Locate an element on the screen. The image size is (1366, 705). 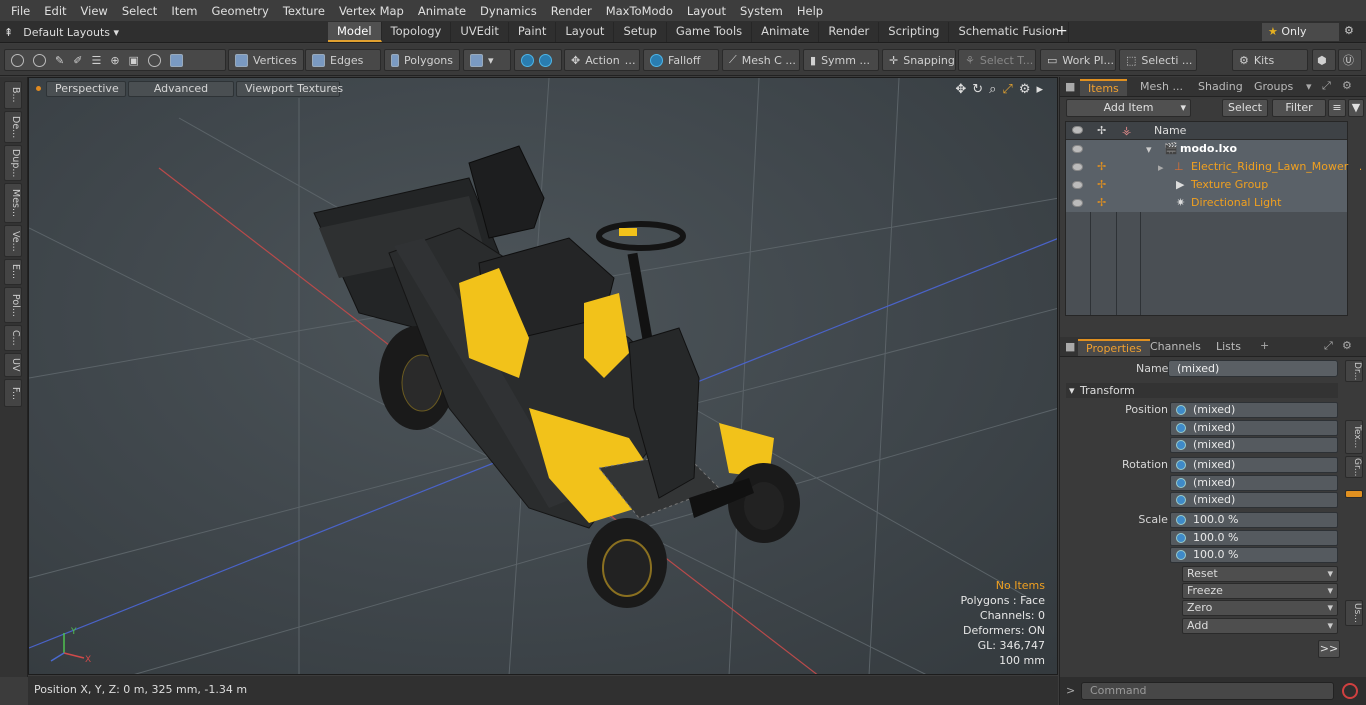
list-options-icon: ≡ is located at coordinates (1337, 108).